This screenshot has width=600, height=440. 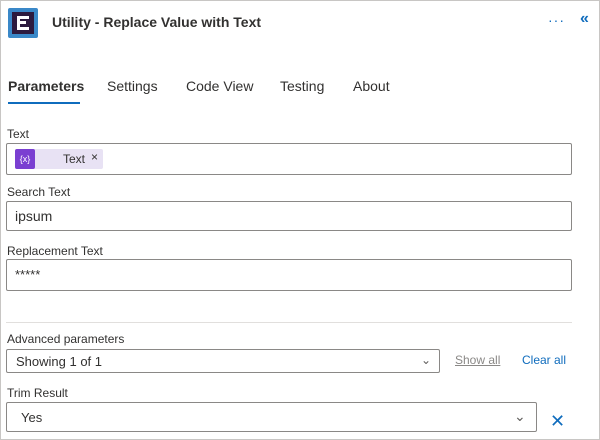 What do you see at coordinates (39, 192) in the screenshot?
I see `search-text-label: Search Text` at bounding box center [39, 192].